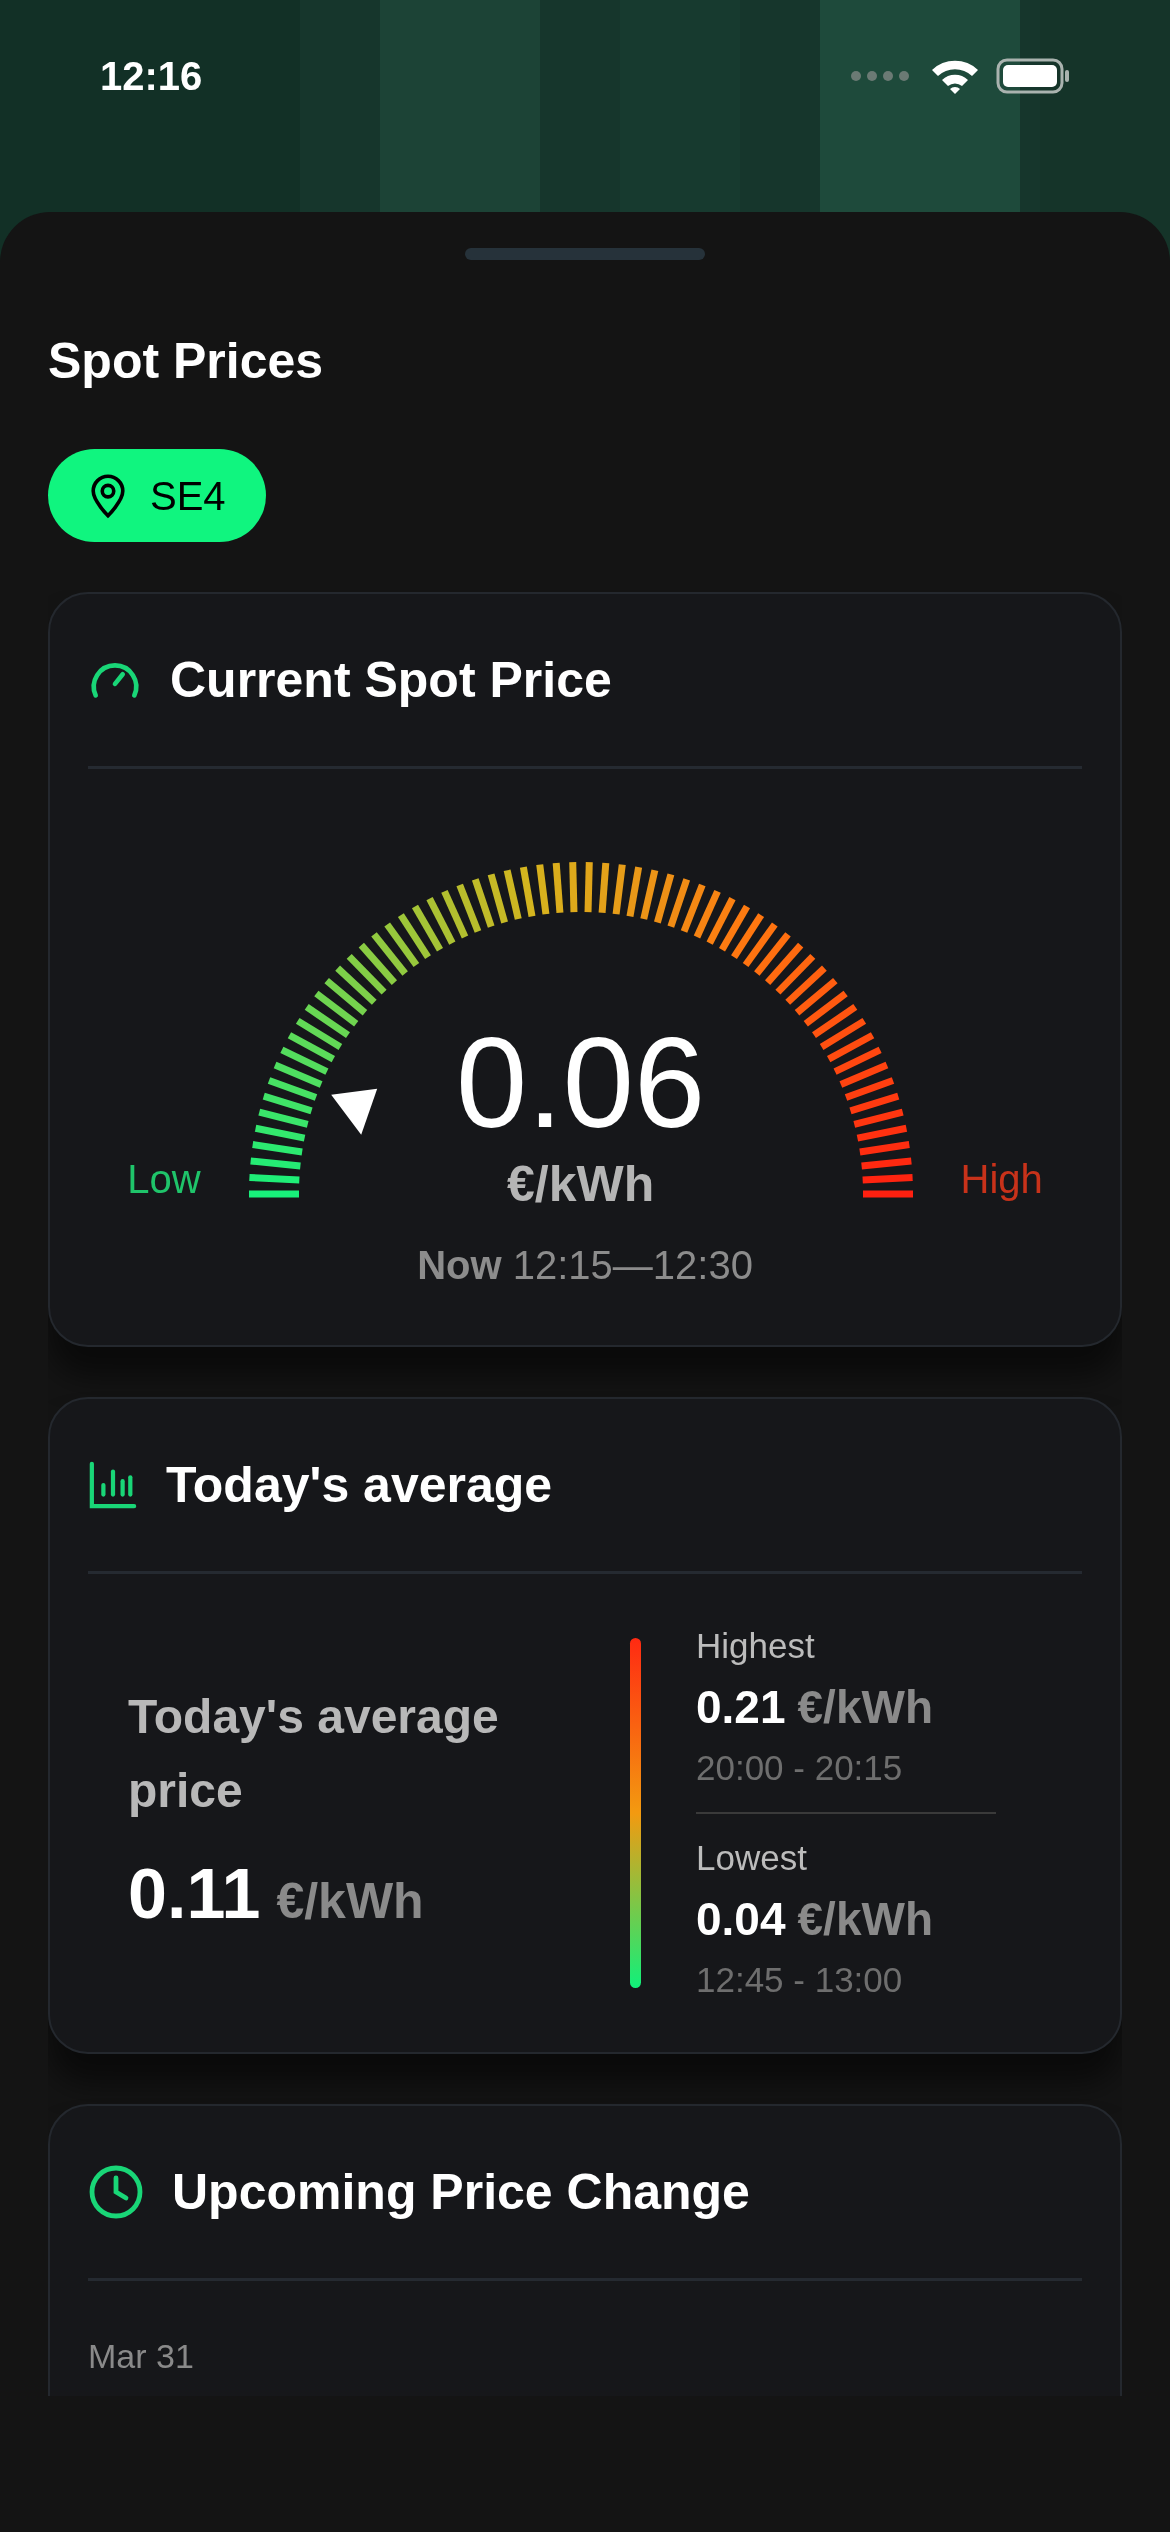 This screenshot has height=2532, width=1170. Describe the element at coordinates (116, 2192) in the screenshot. I see `clock-icon` at that location.